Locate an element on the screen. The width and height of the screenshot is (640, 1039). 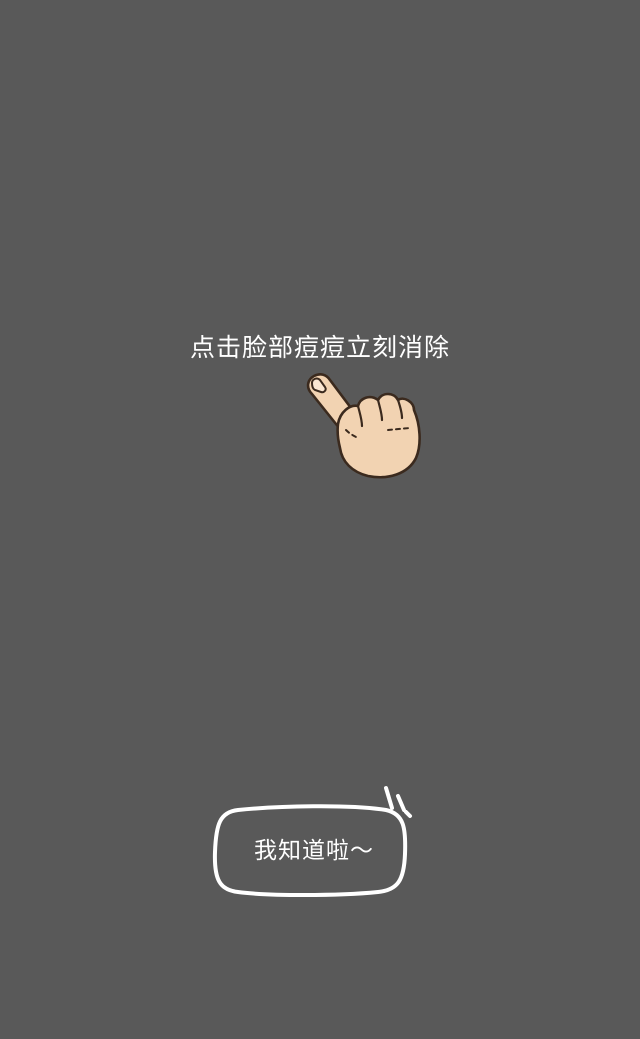
dismiss-button: 我知道啦～ is located at coordinates (313, 841).